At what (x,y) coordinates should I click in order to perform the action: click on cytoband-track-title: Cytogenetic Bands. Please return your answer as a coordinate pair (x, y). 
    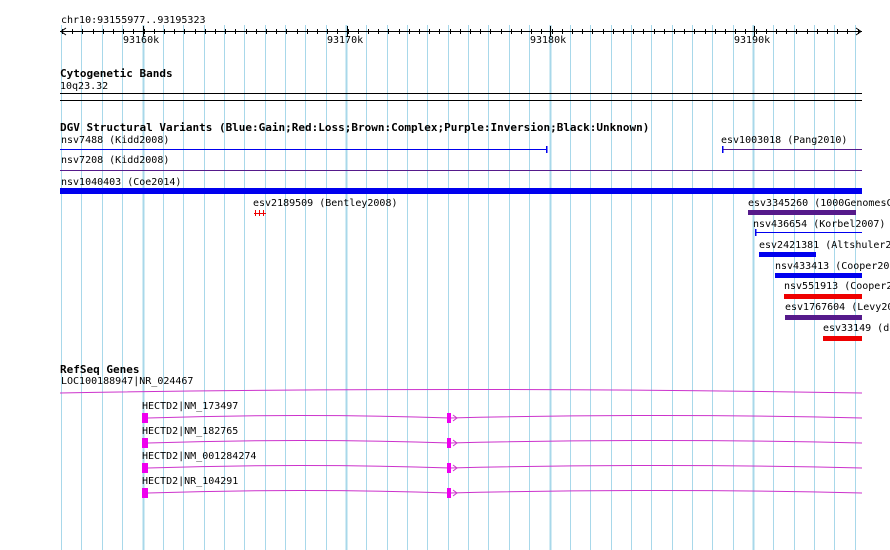
    Looking at the image, I should click on (116, 73).